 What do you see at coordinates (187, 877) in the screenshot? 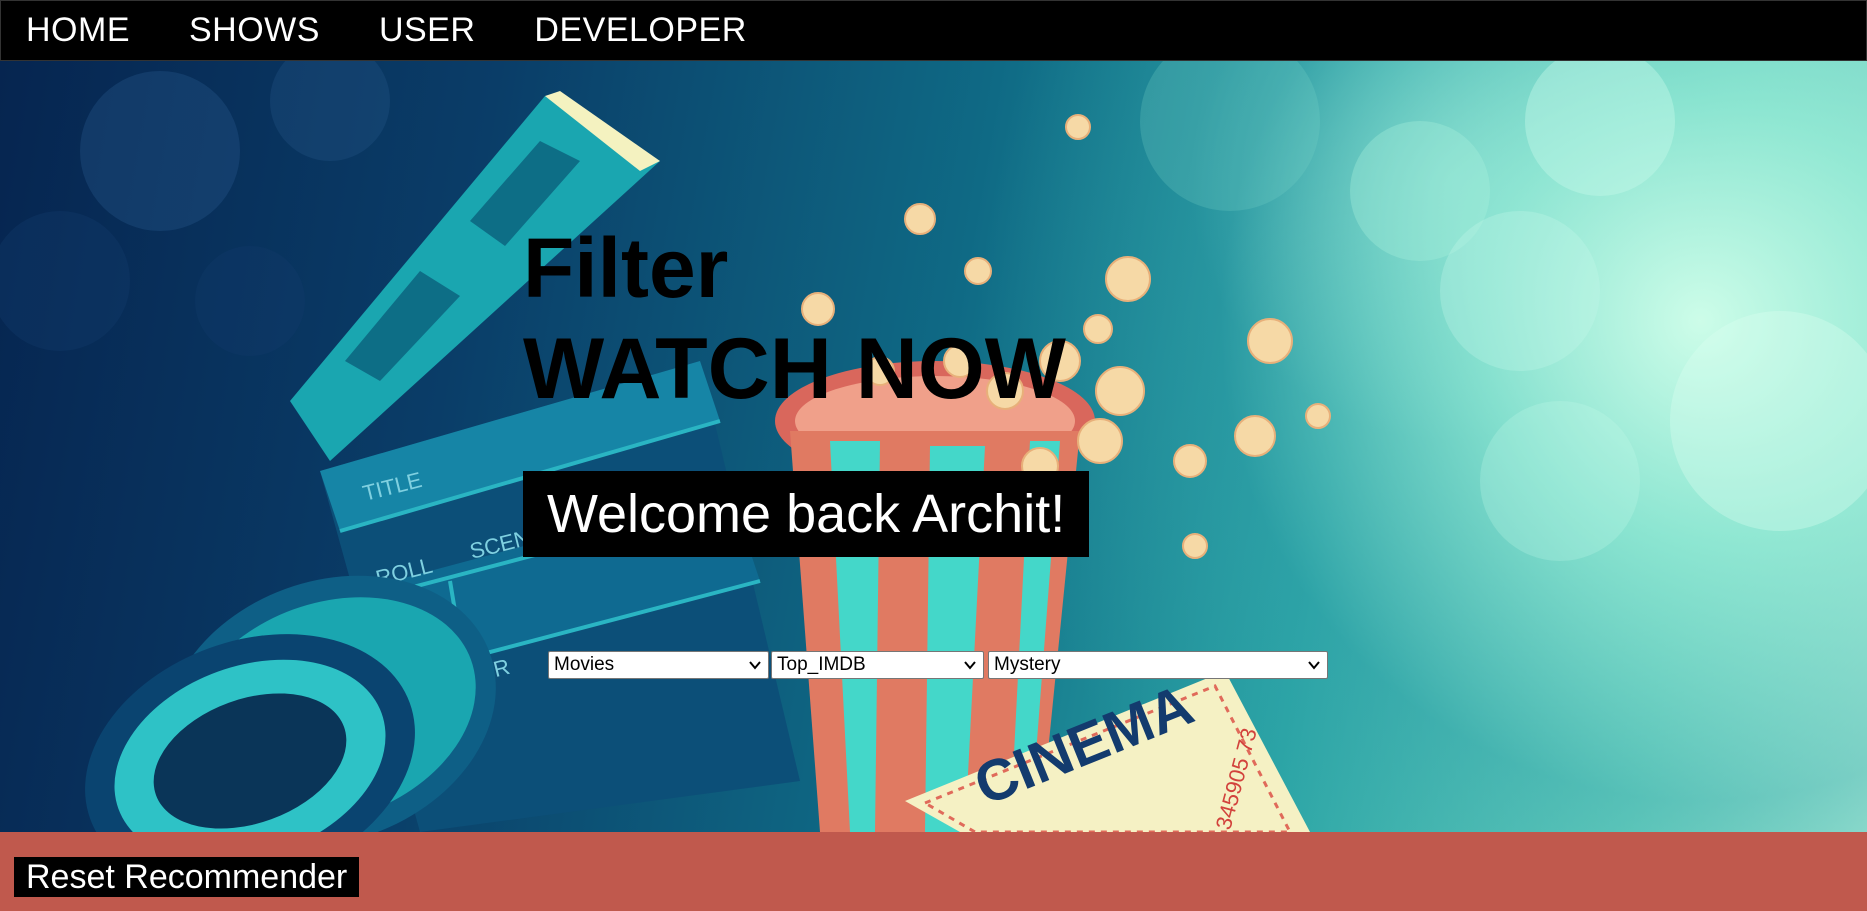
I see `reset-recommender-button: Reset Recommender` at bounding box center [187, 877].